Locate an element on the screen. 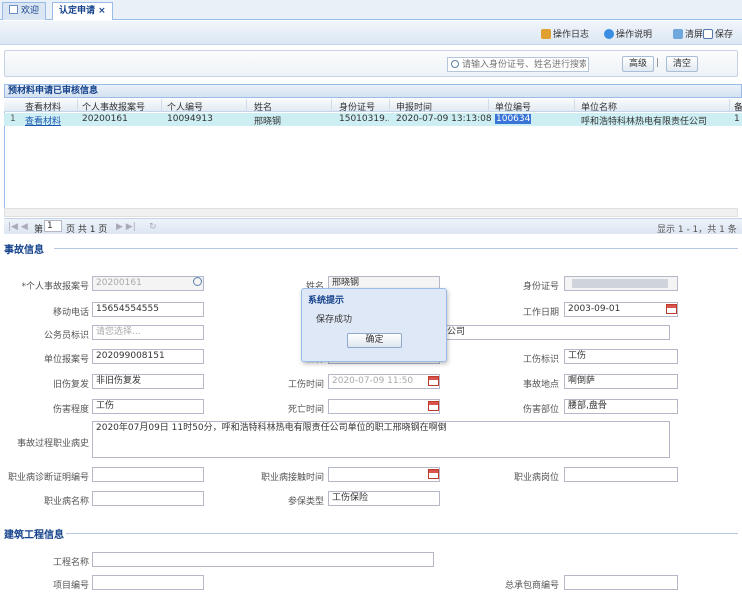 This screenshot has width=742, height=600. work-date-field: 2003-09-01 is located at coordinates (621, 309).